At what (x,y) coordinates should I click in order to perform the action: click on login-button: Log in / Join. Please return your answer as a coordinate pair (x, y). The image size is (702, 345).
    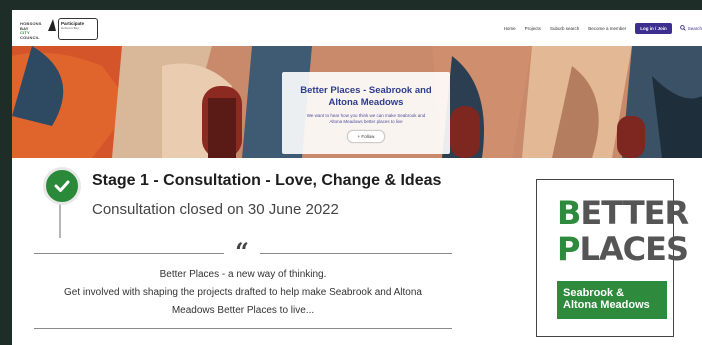
    Looking at the image, I should click on (653, 28).